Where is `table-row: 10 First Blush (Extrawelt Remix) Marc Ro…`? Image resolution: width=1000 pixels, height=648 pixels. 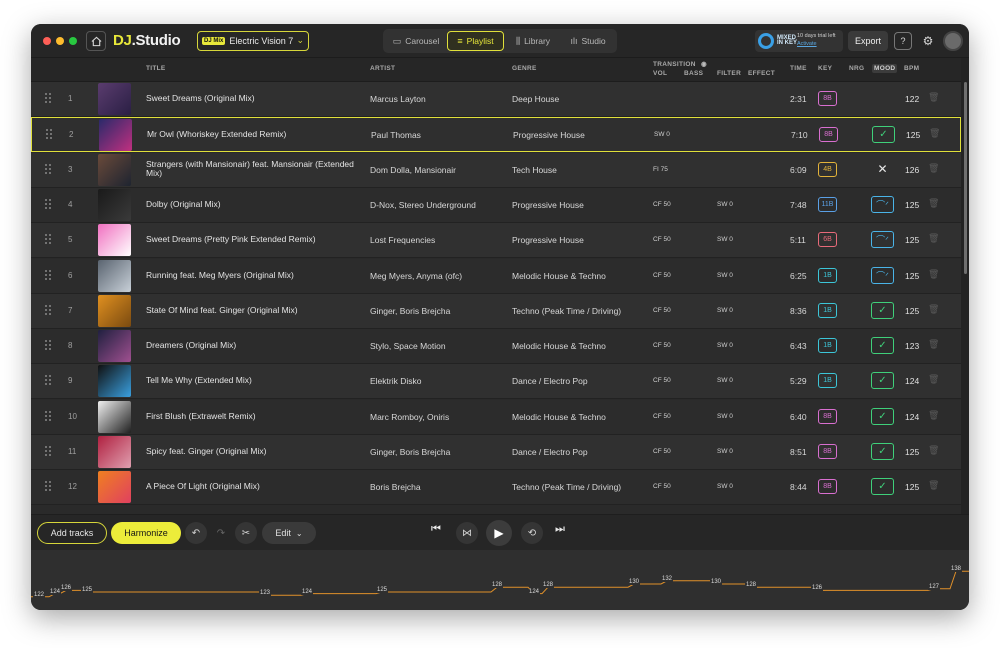
table-row: 10 First Blush (Extrawelt Remix) Marc Ro… is located at coordinates (496, 417).